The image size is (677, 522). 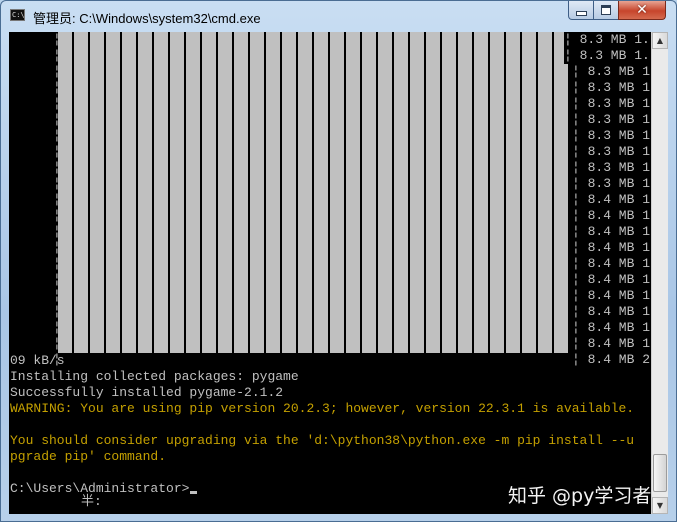 I want to click on installing-line: Installing collected packages: pygame, so click(x=154, y=376).